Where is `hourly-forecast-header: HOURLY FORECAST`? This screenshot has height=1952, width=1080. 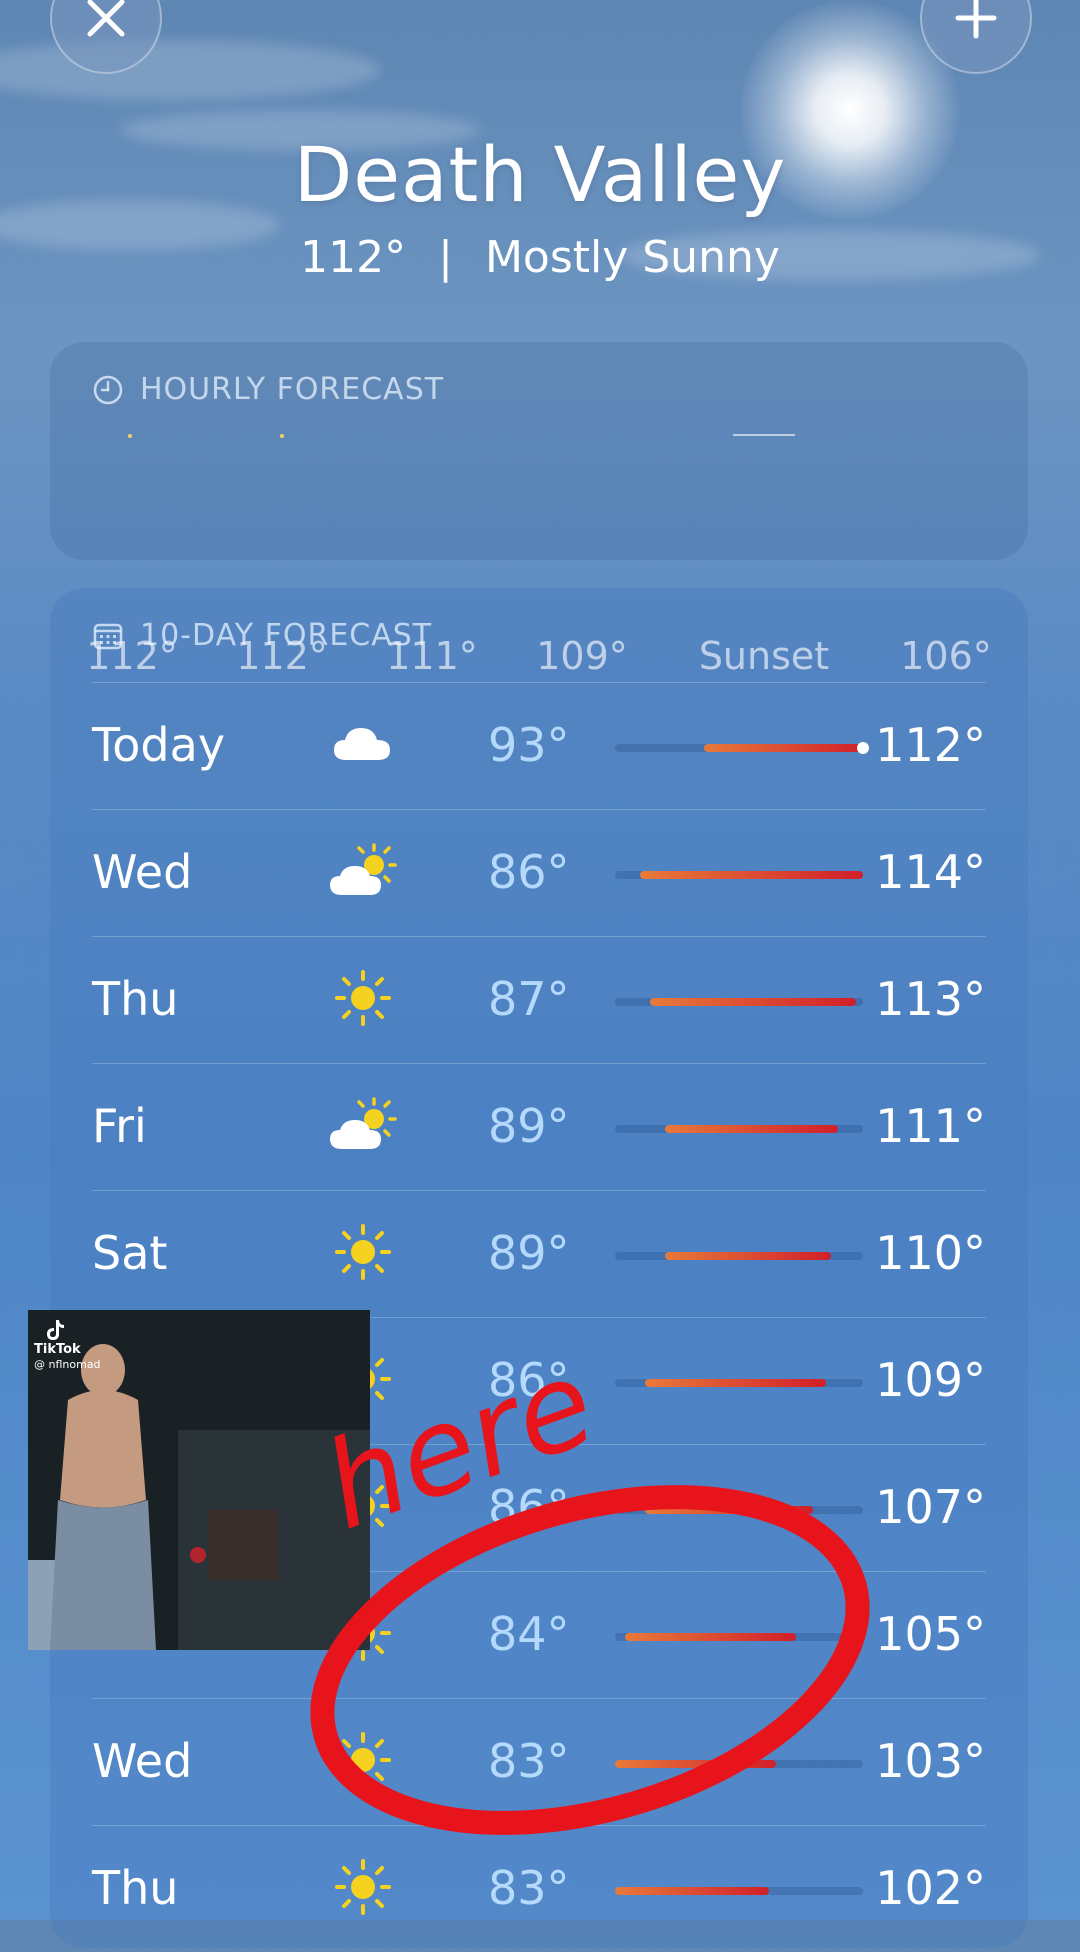 hourly-forecast-header: HOURLY FORECAST is located at coordinates (268, 389).